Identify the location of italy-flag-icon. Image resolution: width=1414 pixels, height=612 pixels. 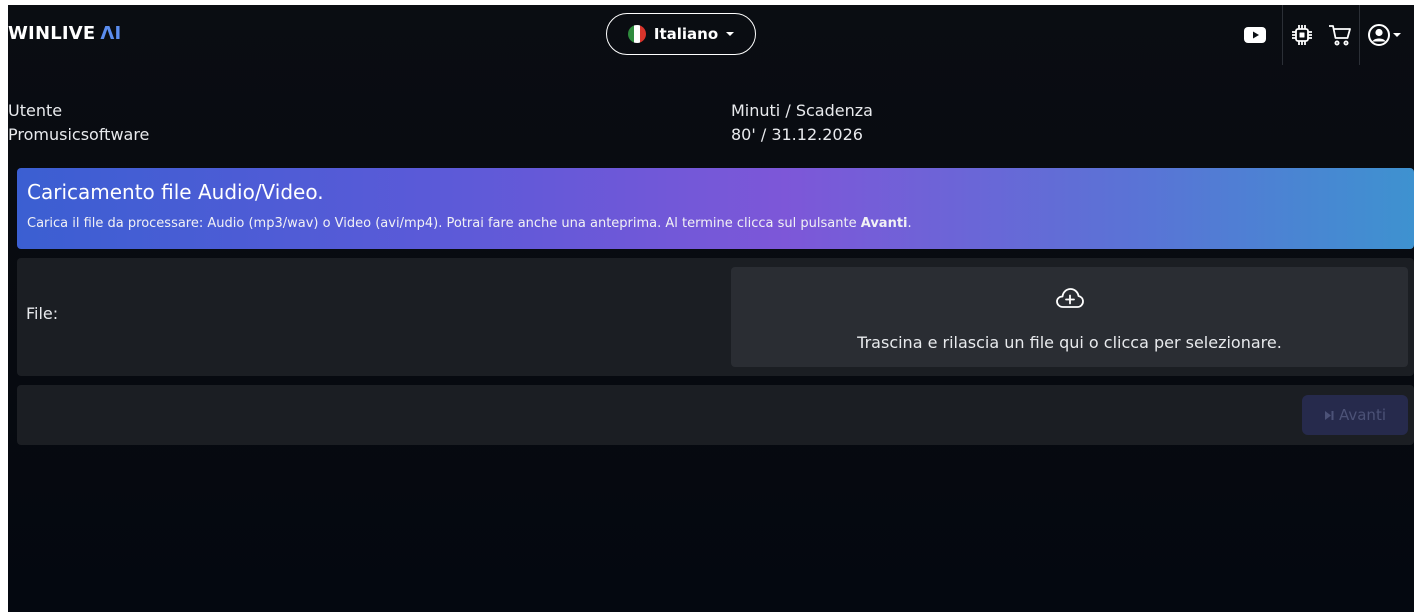
(636, 34).